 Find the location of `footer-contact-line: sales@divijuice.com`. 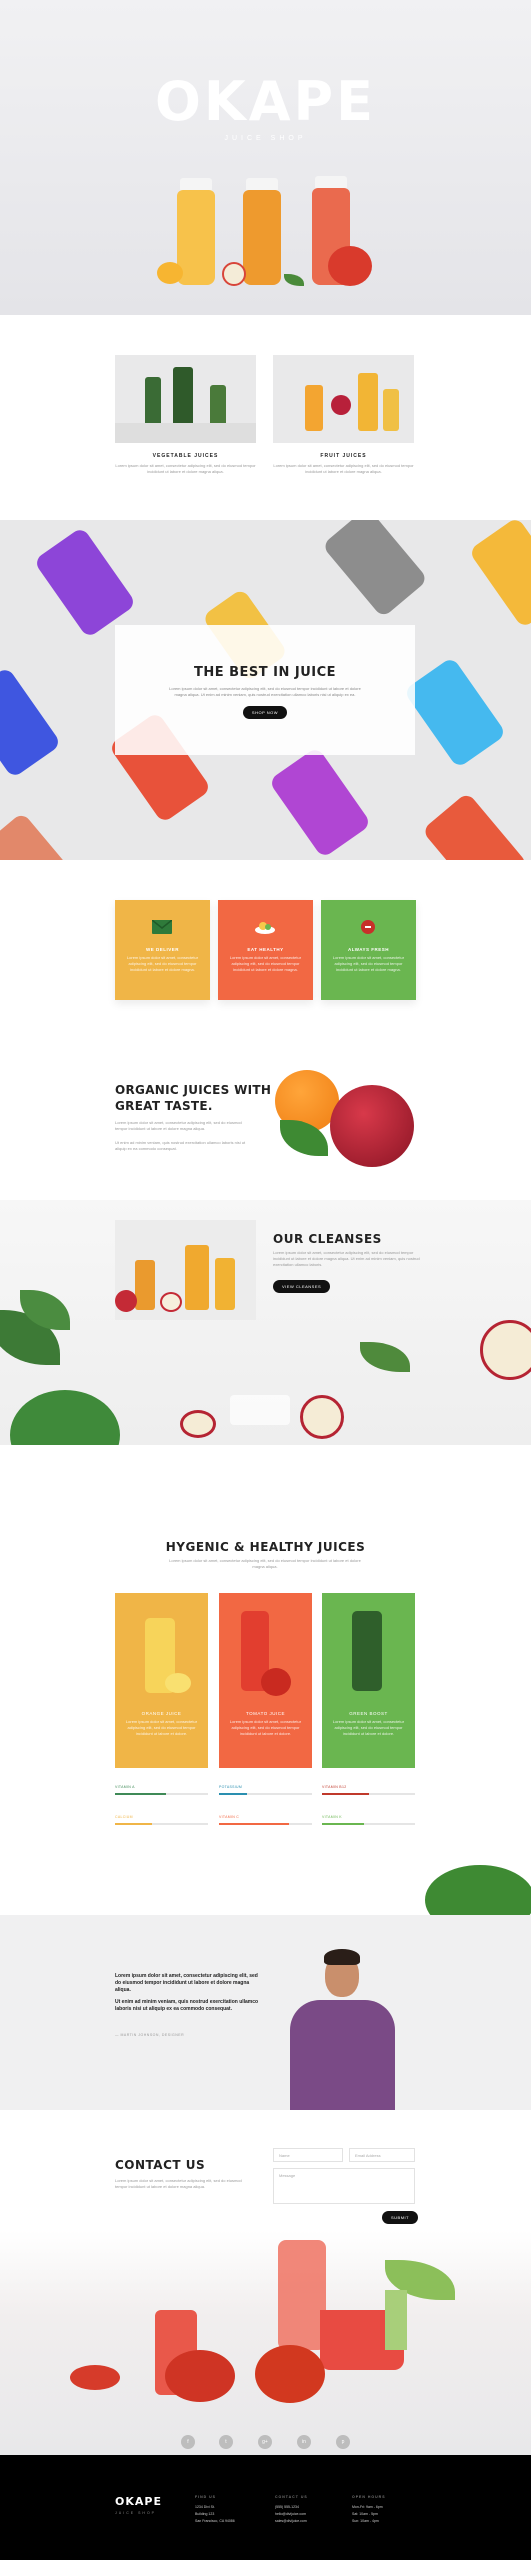

footer-contact-line: sales@divijuice.com is located at coordinates (310, 2521).